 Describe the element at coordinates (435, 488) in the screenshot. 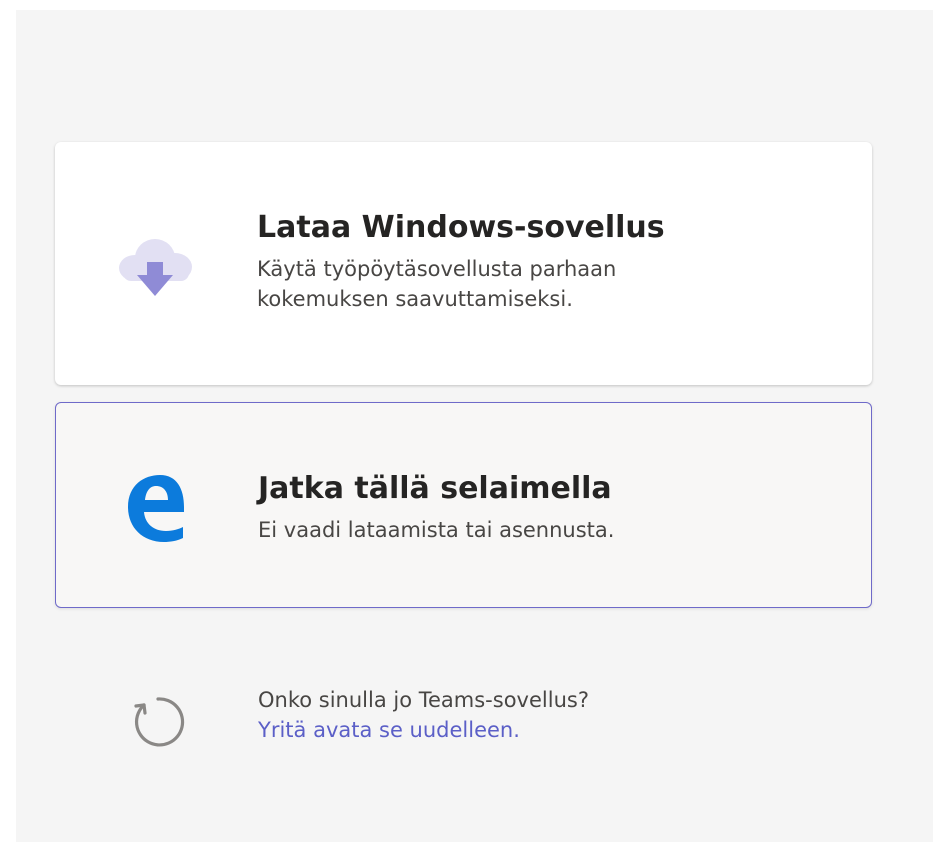

I see `browser-card-title: Jatka tällä selaimella` at that location.